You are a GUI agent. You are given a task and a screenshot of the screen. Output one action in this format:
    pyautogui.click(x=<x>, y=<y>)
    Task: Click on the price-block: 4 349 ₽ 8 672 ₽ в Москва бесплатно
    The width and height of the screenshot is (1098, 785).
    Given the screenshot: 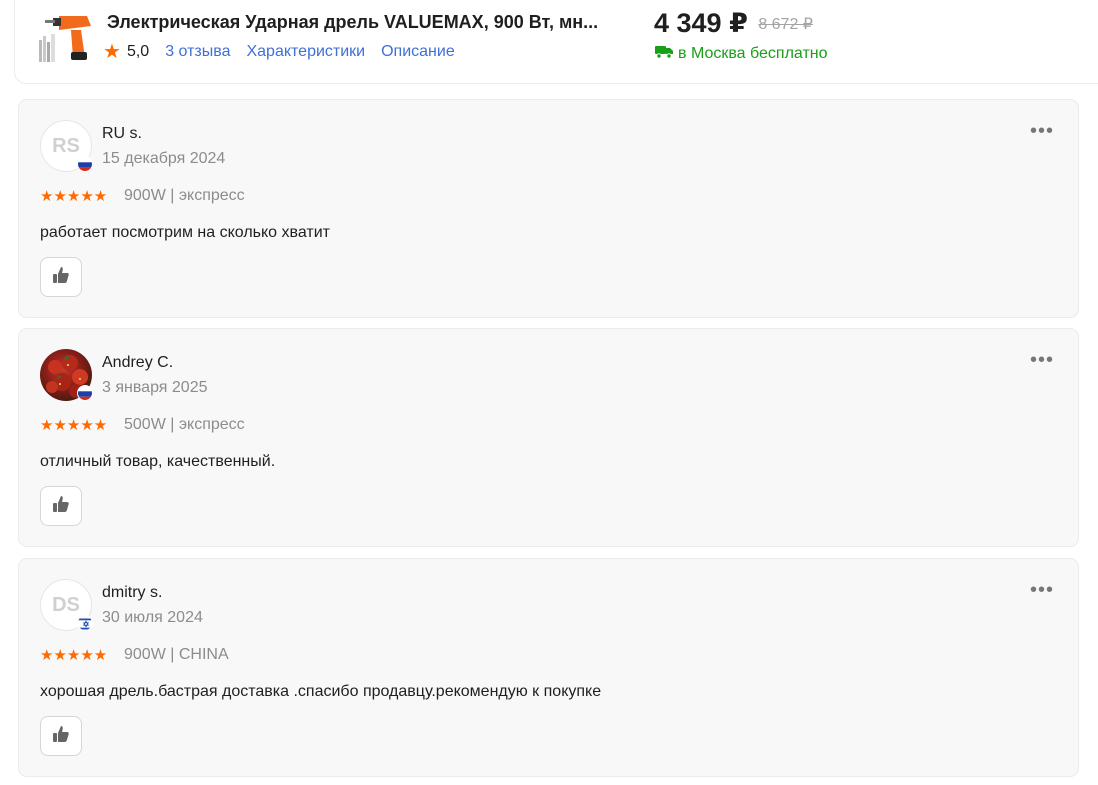 What is the action you would take?
    pyautogui.click(x=741, y=36)
    